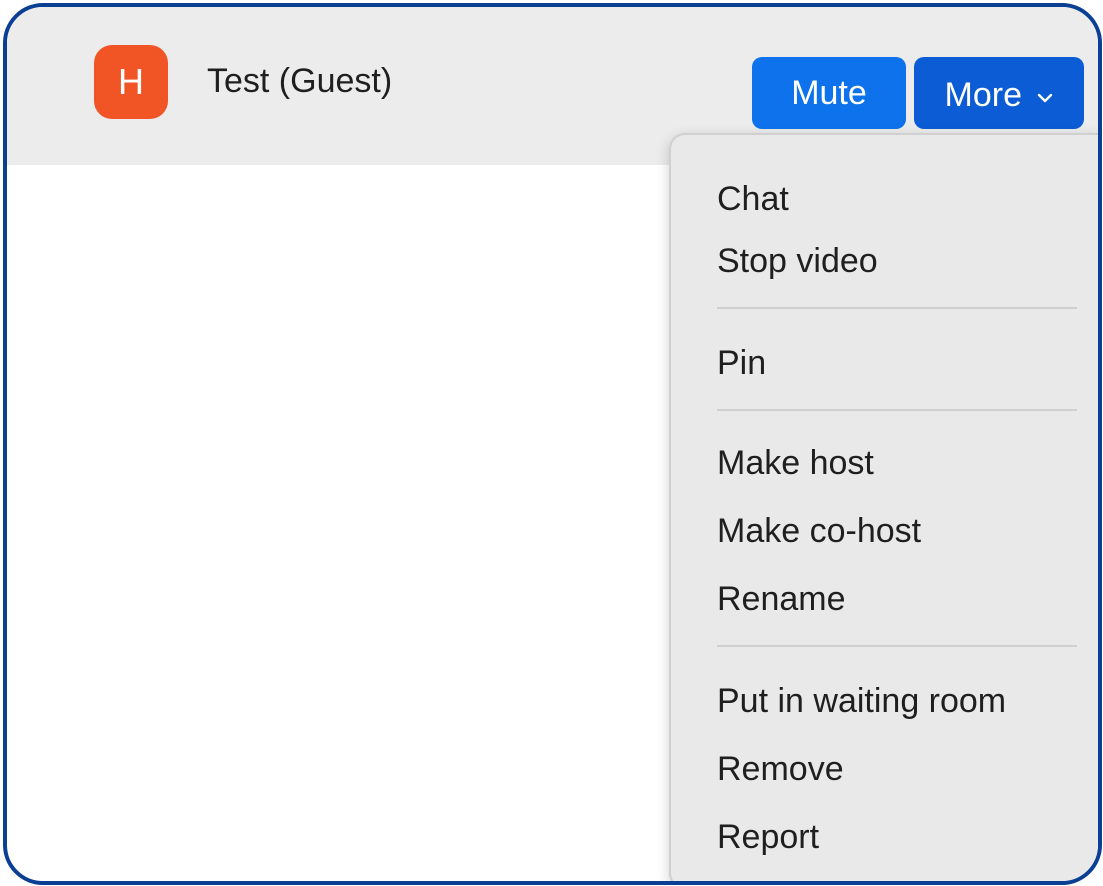  Describe the element at coordinates (780, 769) in the screenshot. I see `menu-item-remove: Remove` at that location.